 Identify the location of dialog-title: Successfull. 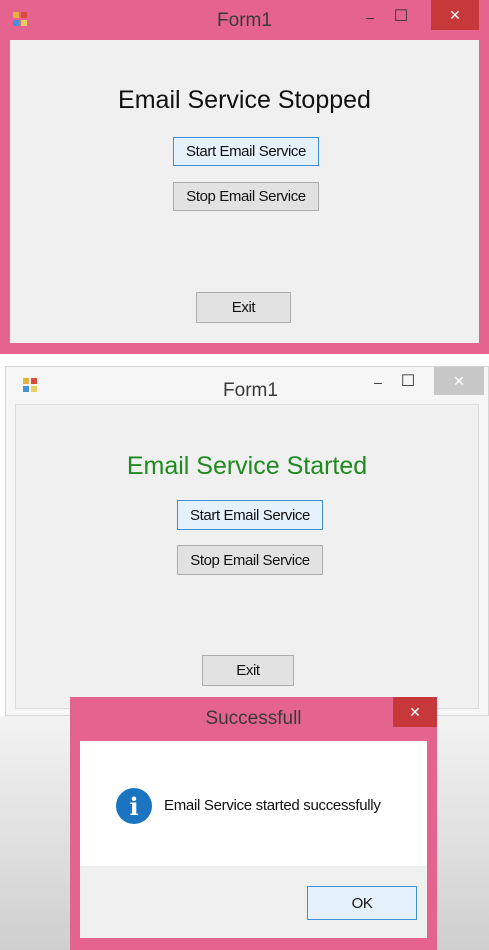
(253, 718).